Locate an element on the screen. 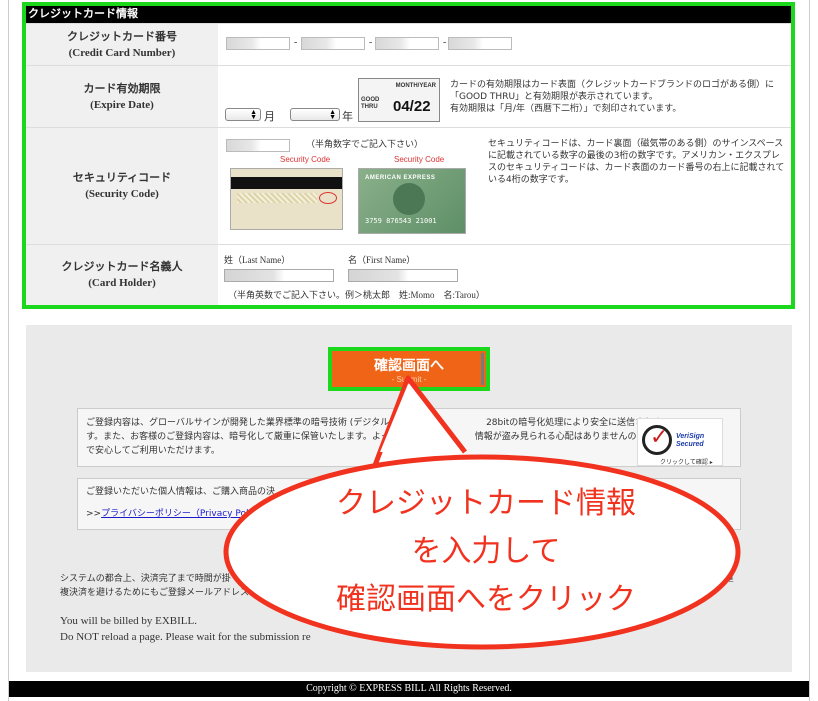  cvv-highlight is located at coordinates (328, 198).